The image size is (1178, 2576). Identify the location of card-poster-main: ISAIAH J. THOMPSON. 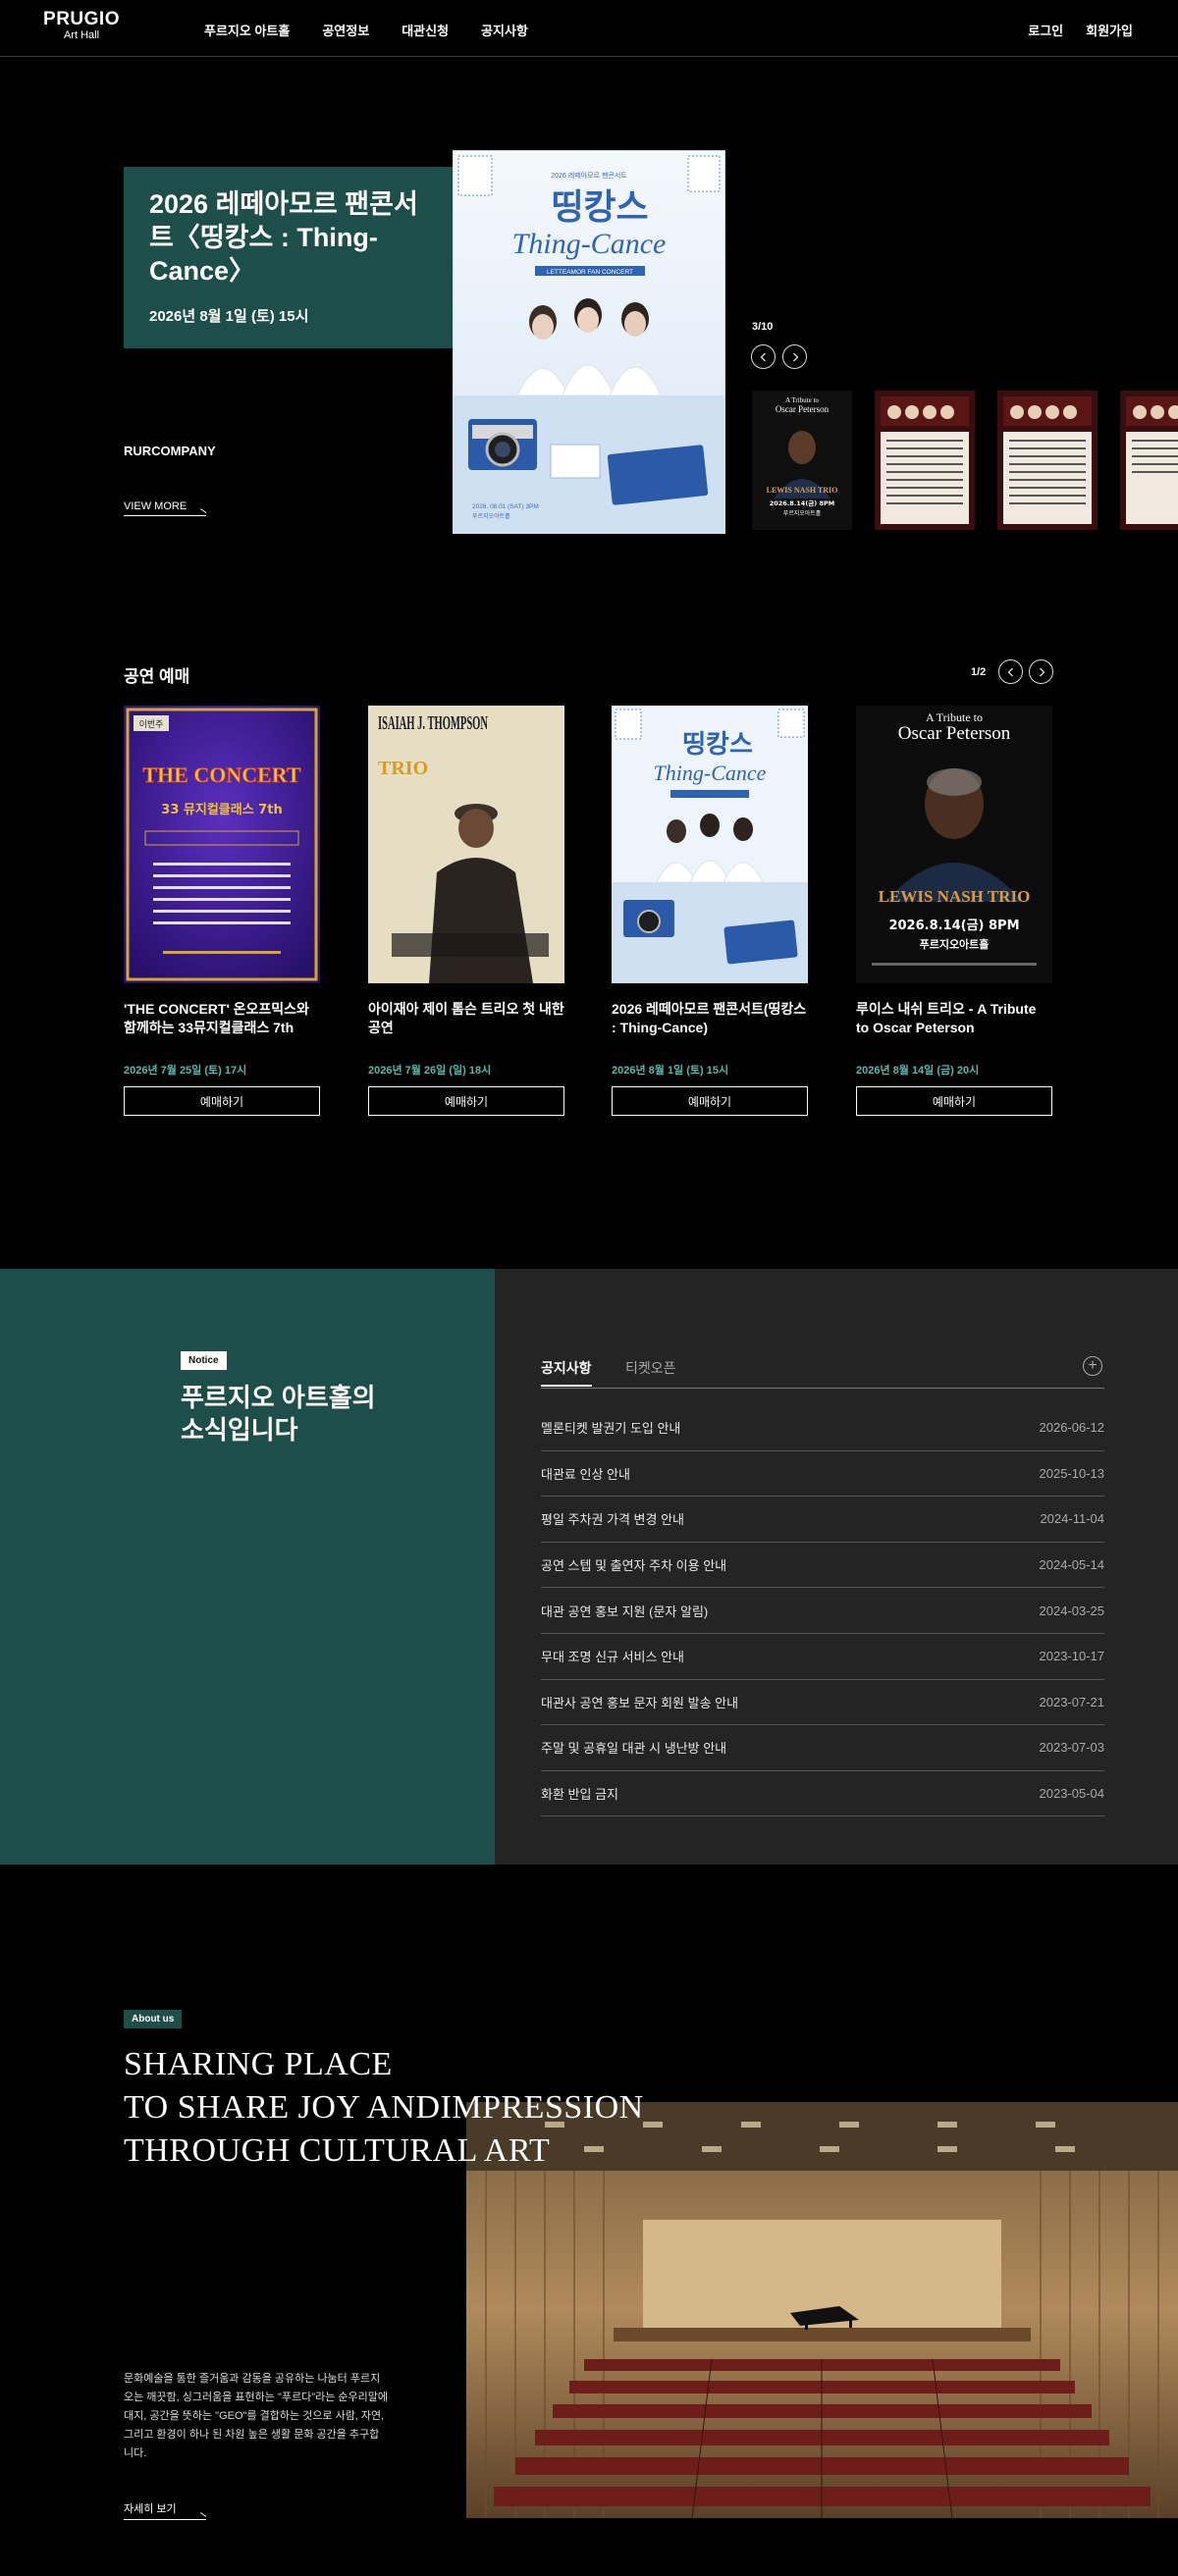
(433, 723).